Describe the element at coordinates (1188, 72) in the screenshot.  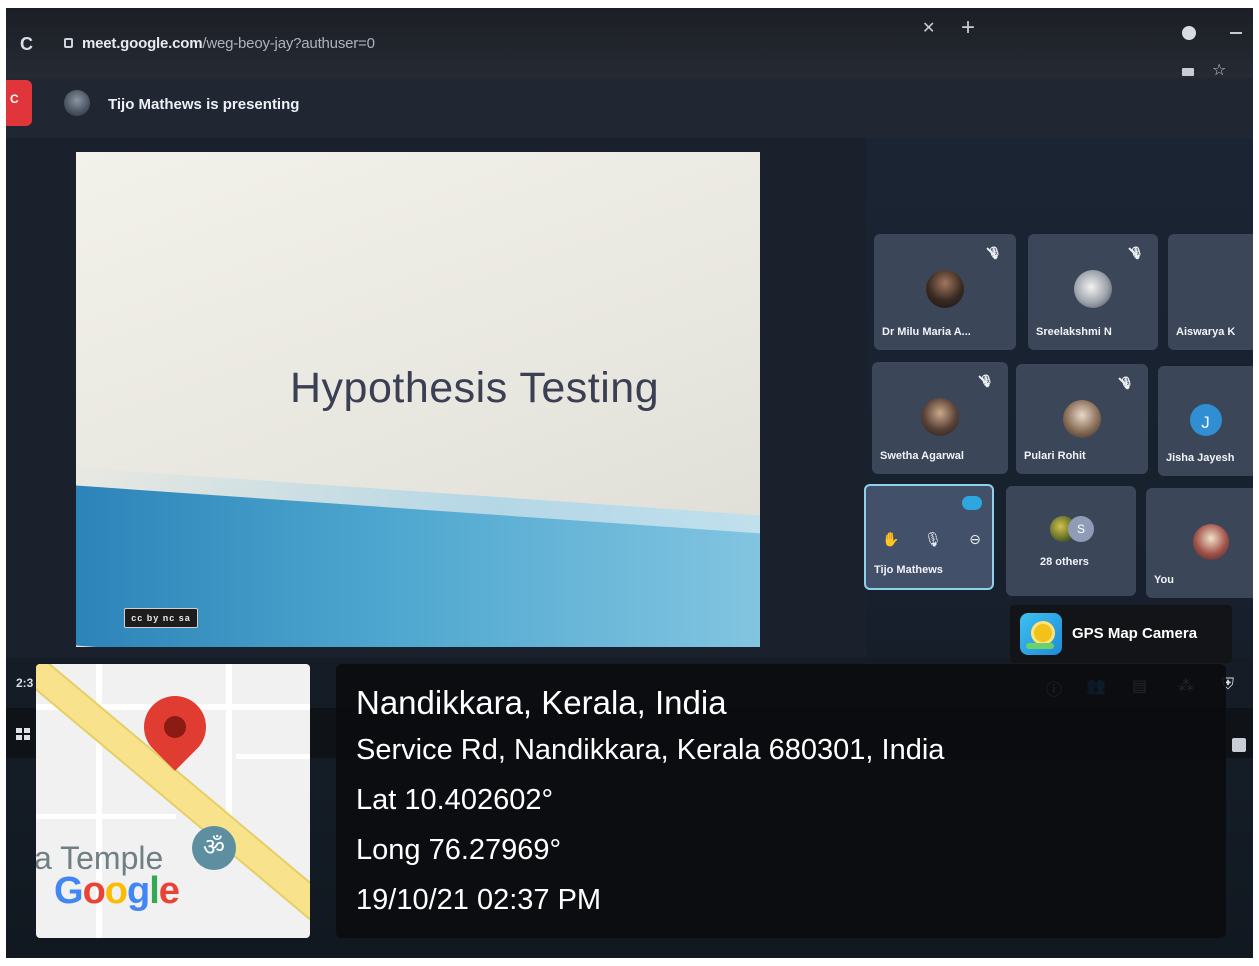
I see `camera-icon` at that location.